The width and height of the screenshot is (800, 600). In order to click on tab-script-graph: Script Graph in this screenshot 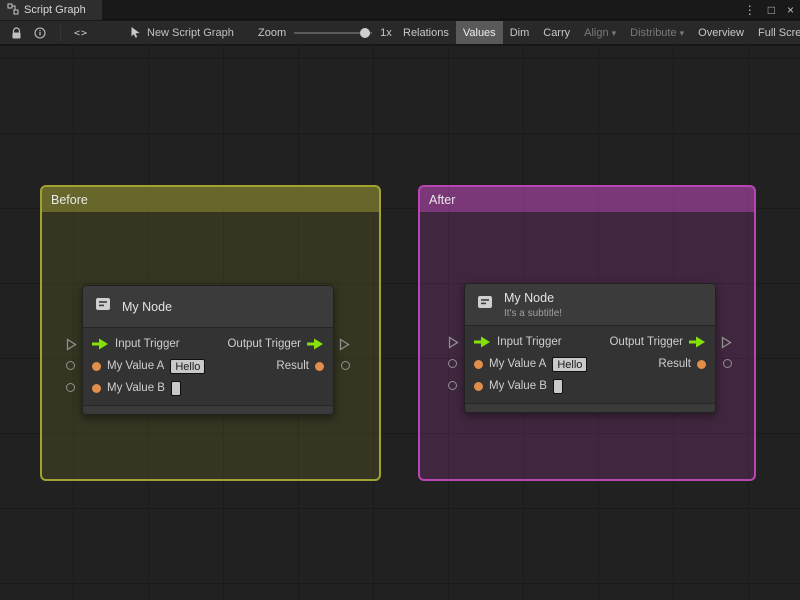, I will do `click(51, 10)`.